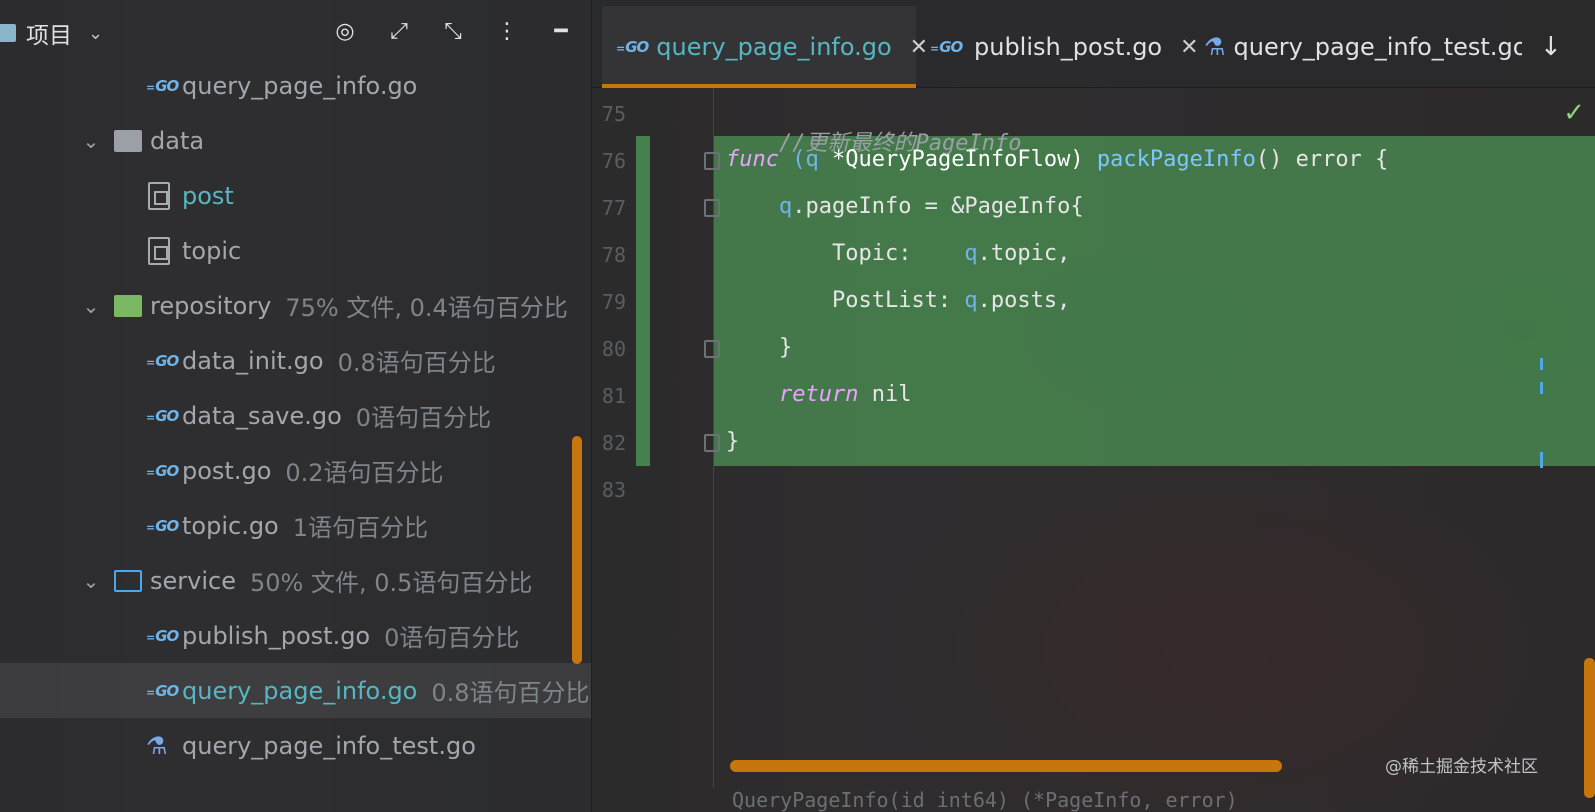 Image resolution: width=1595 pixels, height=812 pixels. I want to click on coverage-hint: 0语句百分比, so click(423, 418).